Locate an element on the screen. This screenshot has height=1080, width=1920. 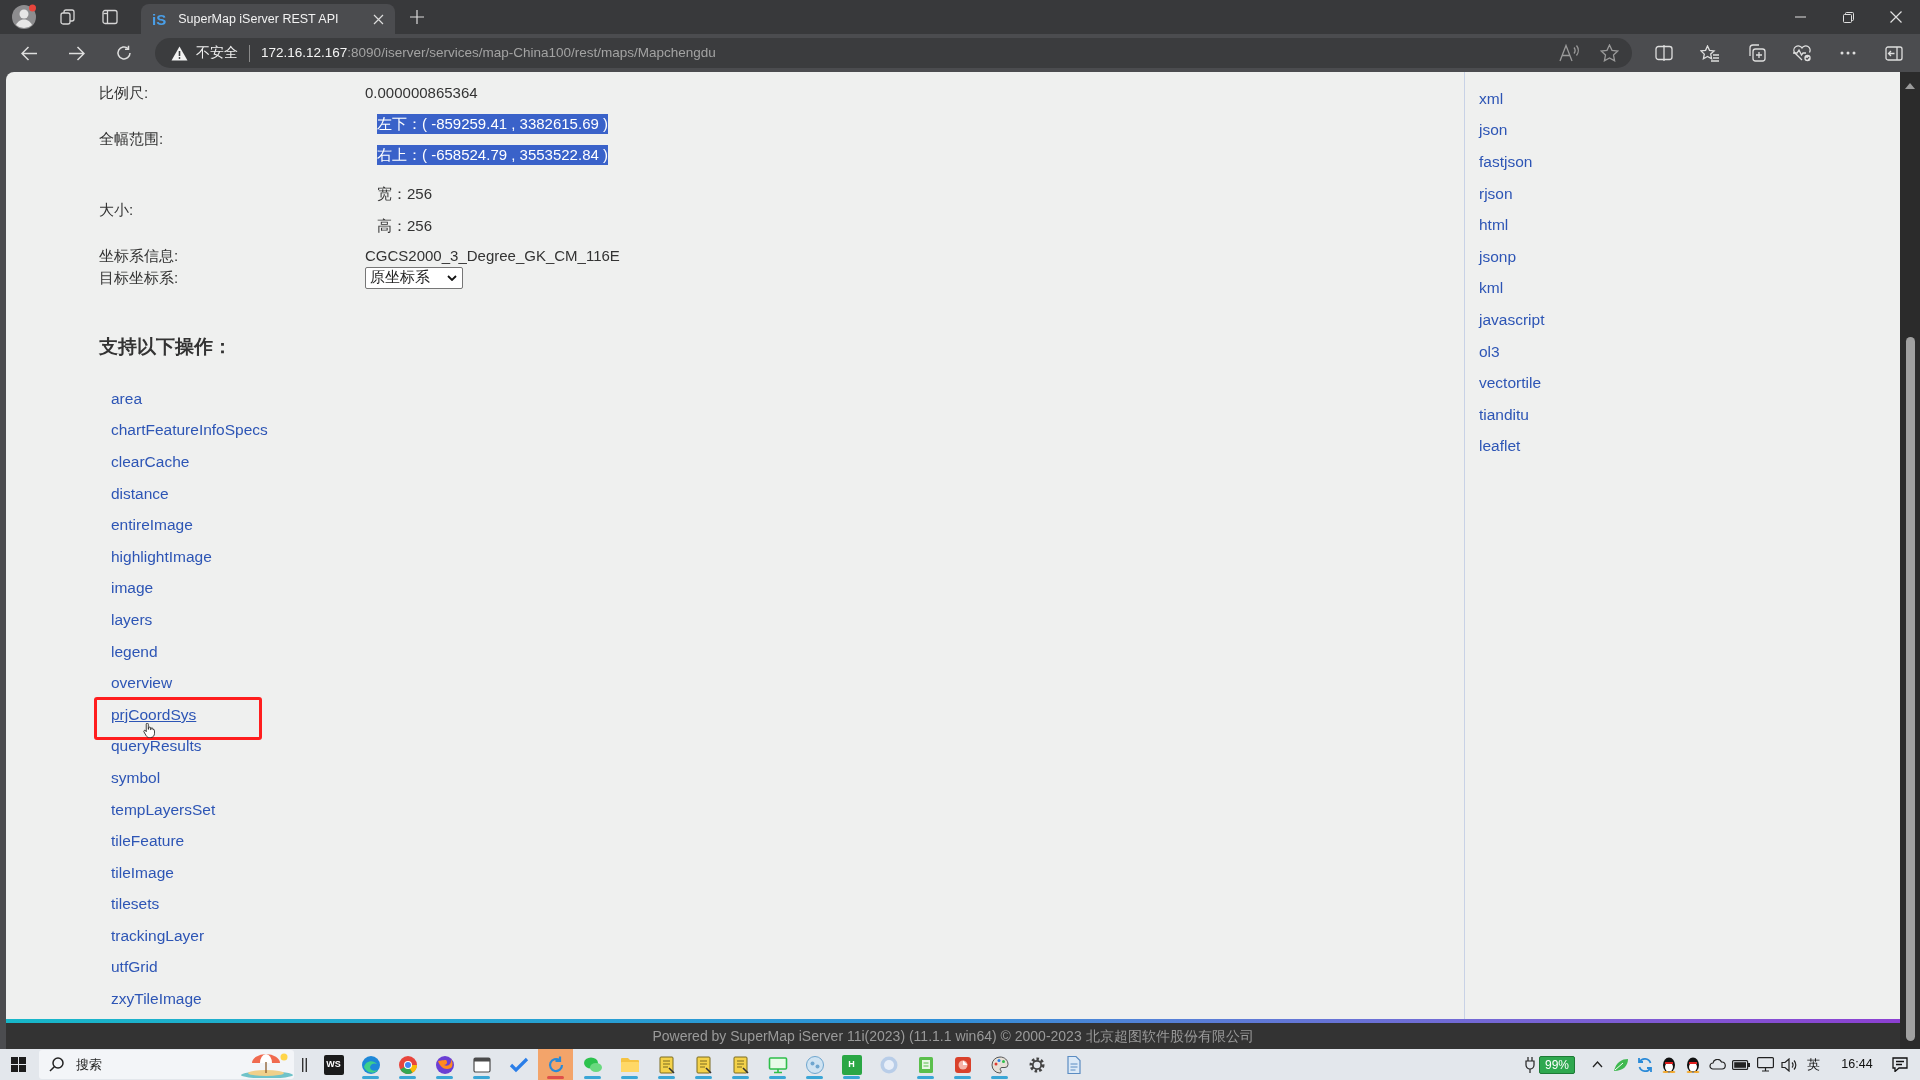
footer-text: Powered by SuperMap iServer 11i(2023) (11.1.1 win64) © 2000-2023 北京超图软件股份有限公司 is located at coordinates (953, 1036).